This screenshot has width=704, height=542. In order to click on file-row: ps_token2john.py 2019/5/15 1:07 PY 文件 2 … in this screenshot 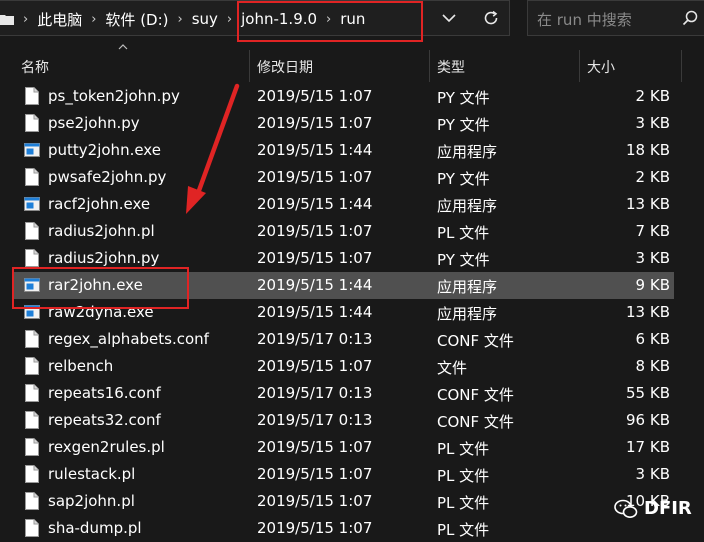, I will do `click(352, 96)`.